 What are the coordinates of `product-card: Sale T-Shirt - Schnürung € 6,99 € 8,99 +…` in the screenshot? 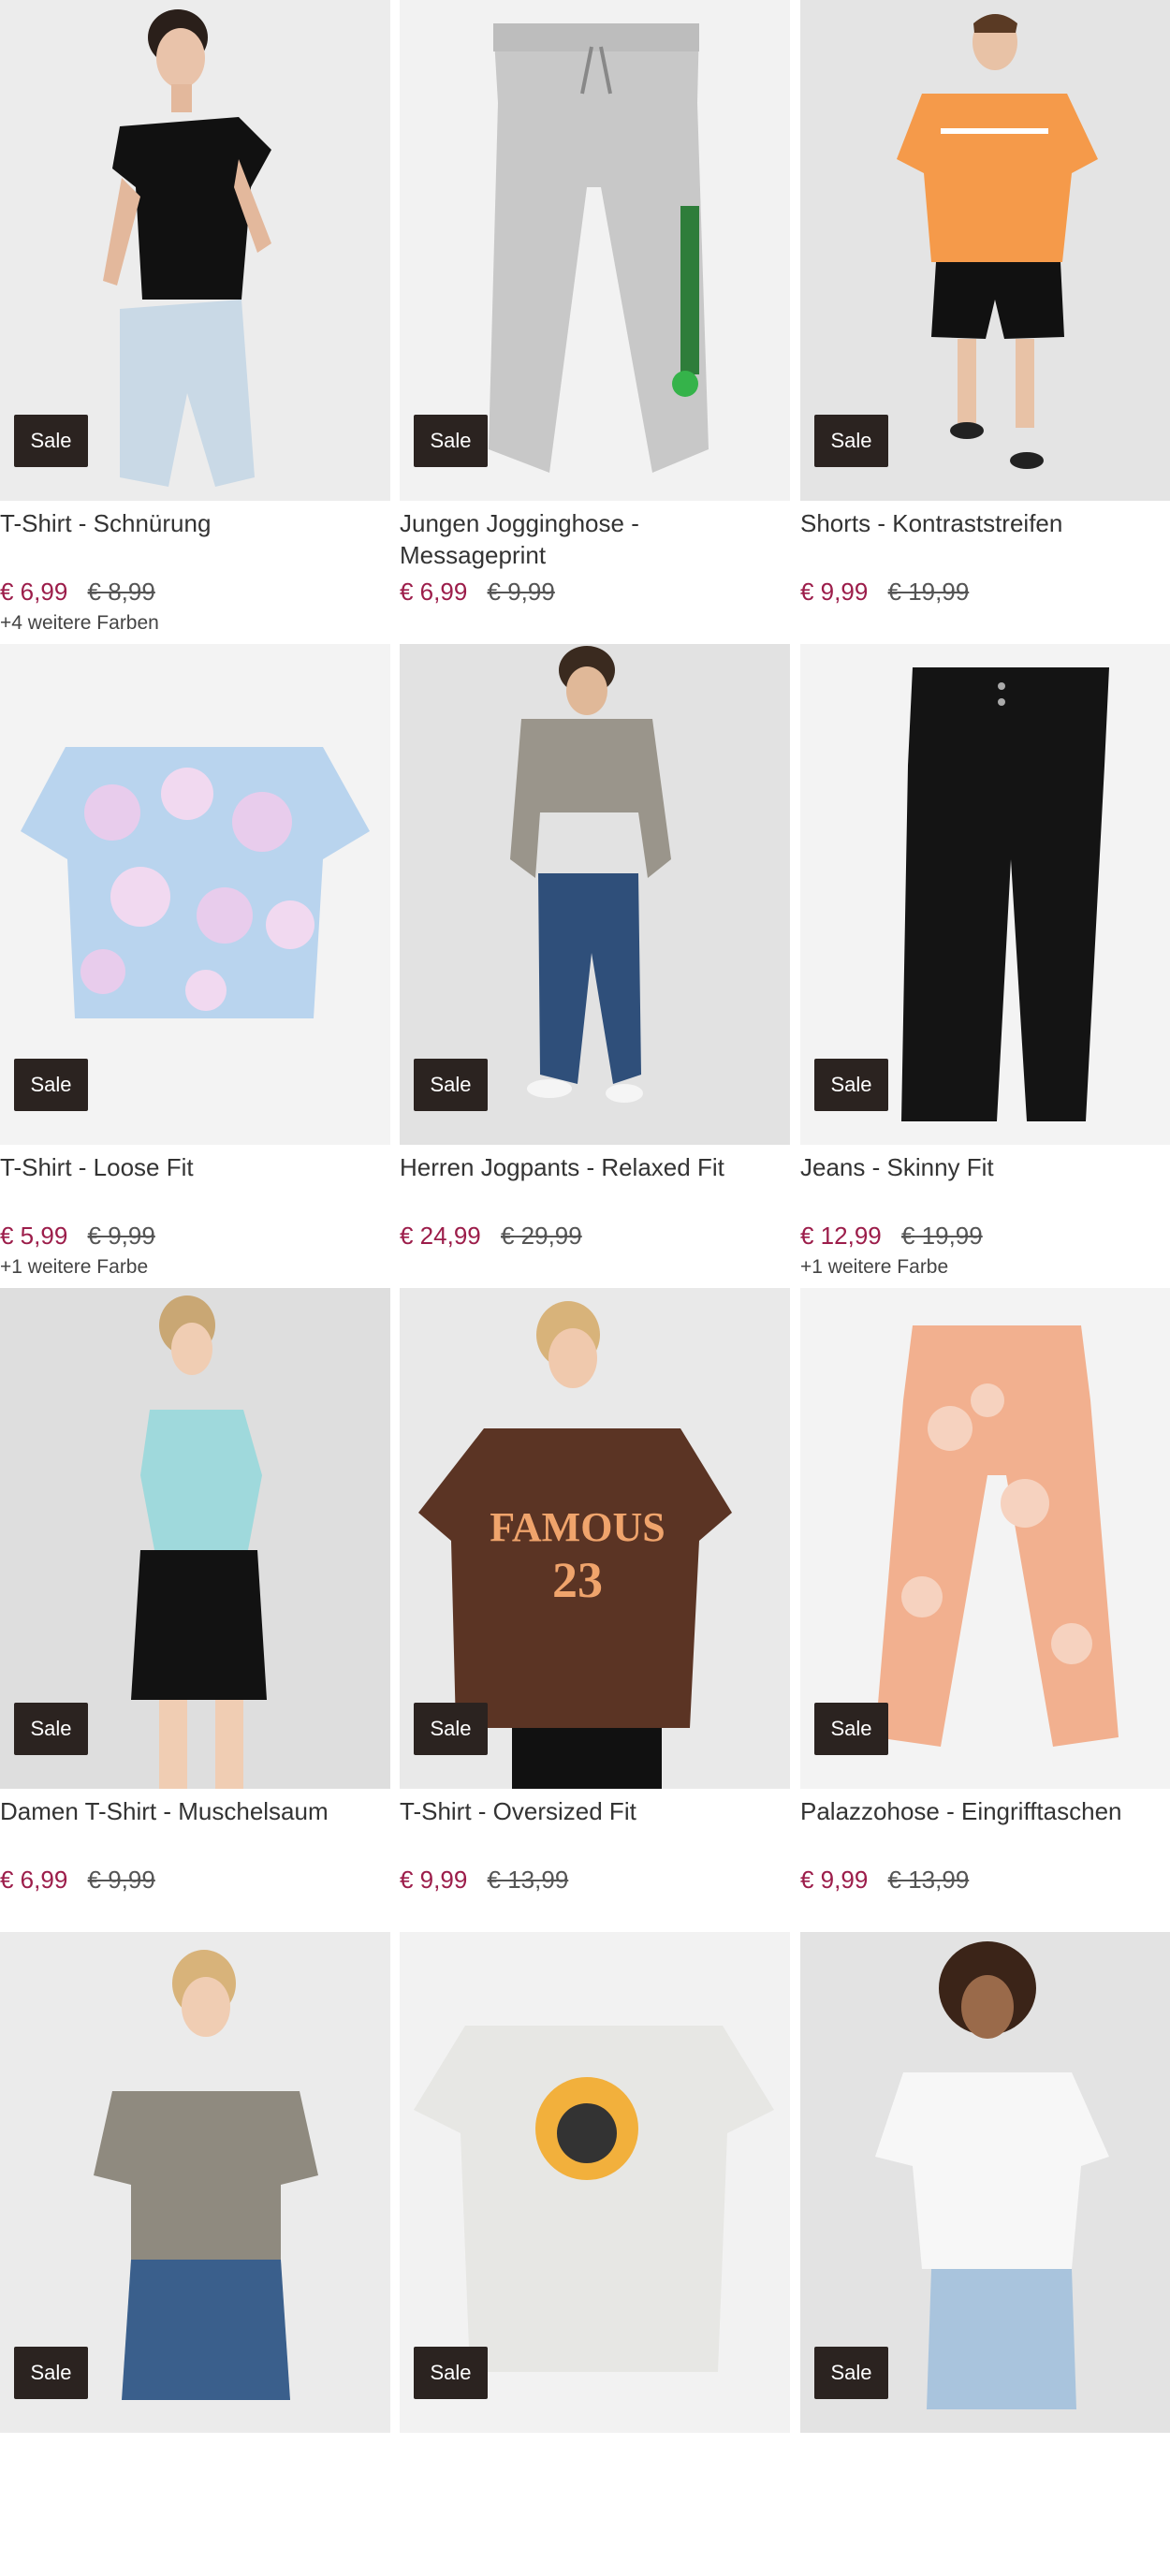 It's located at (195, 322).